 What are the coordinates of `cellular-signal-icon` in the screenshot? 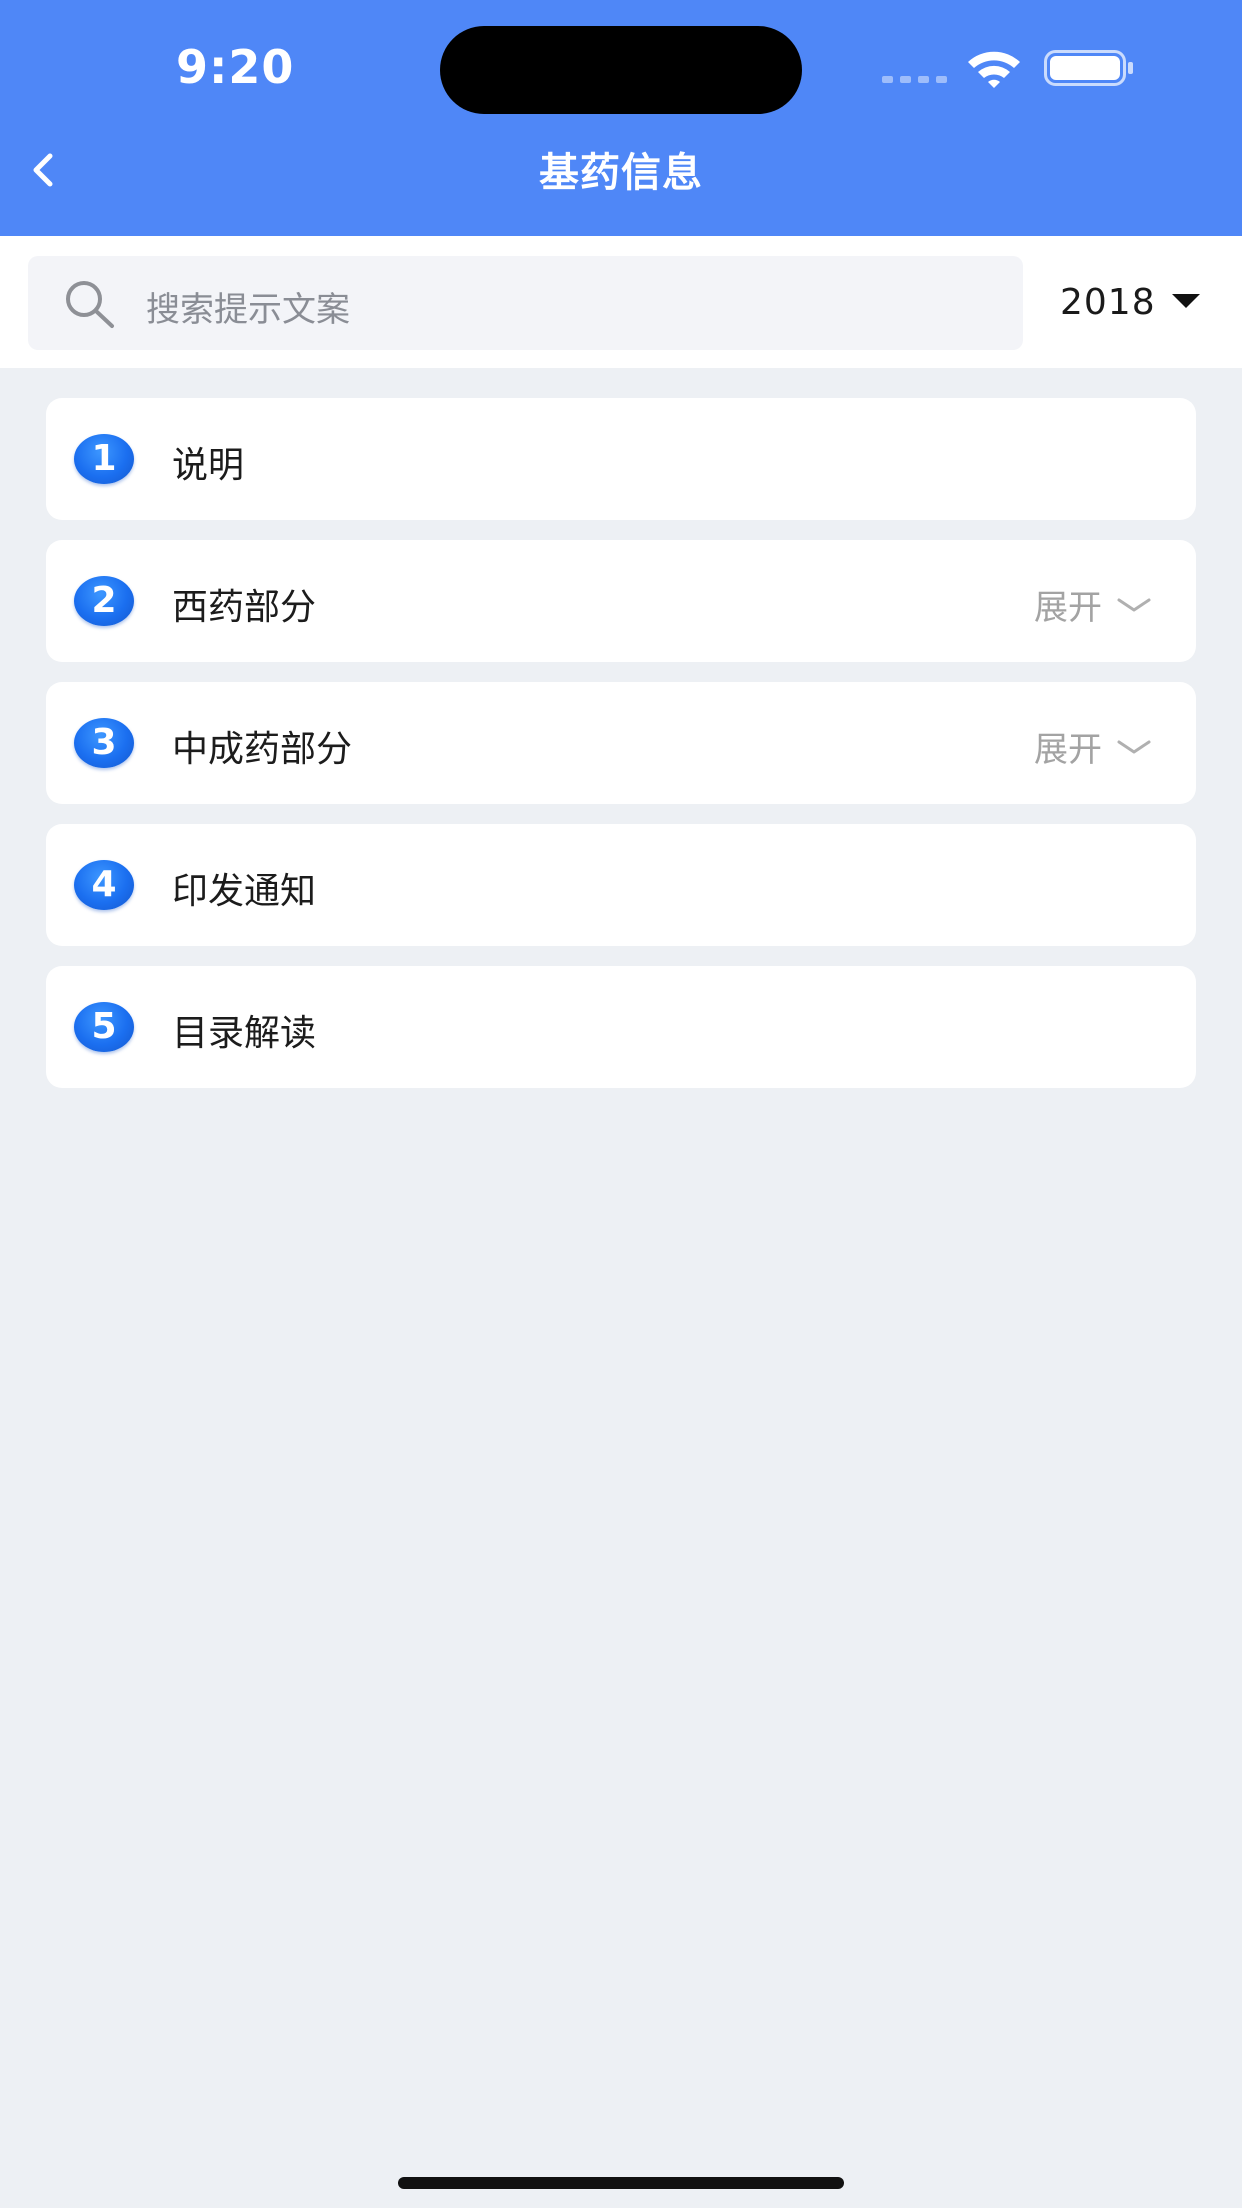 It's located at (914, 79).